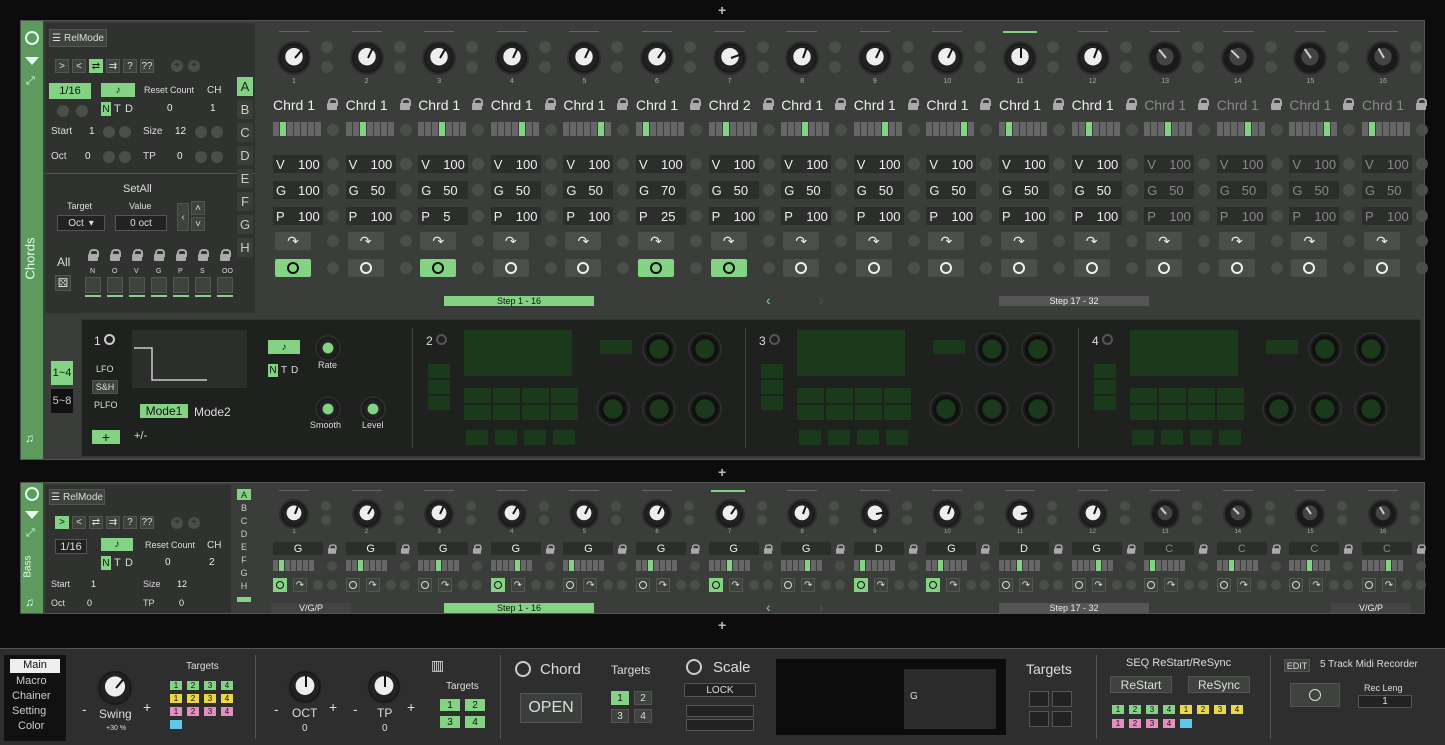 The height and width of the screenshot is (745, 1445). What do you see at coordinates (519, 608) in the screenshot?
I see `step-page-1-button: Step 1 - 16` at bounding box center [519, 608].